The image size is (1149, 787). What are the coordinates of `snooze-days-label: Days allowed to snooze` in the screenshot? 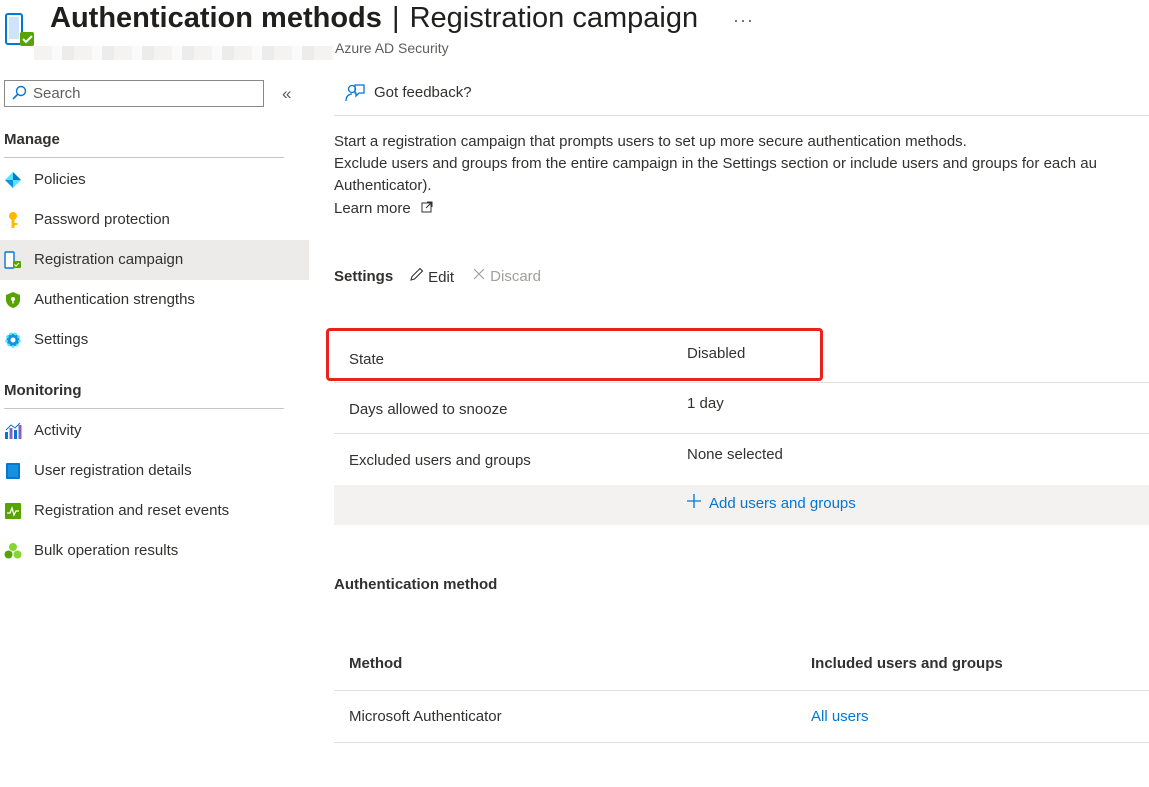 It's located at (428, 409).